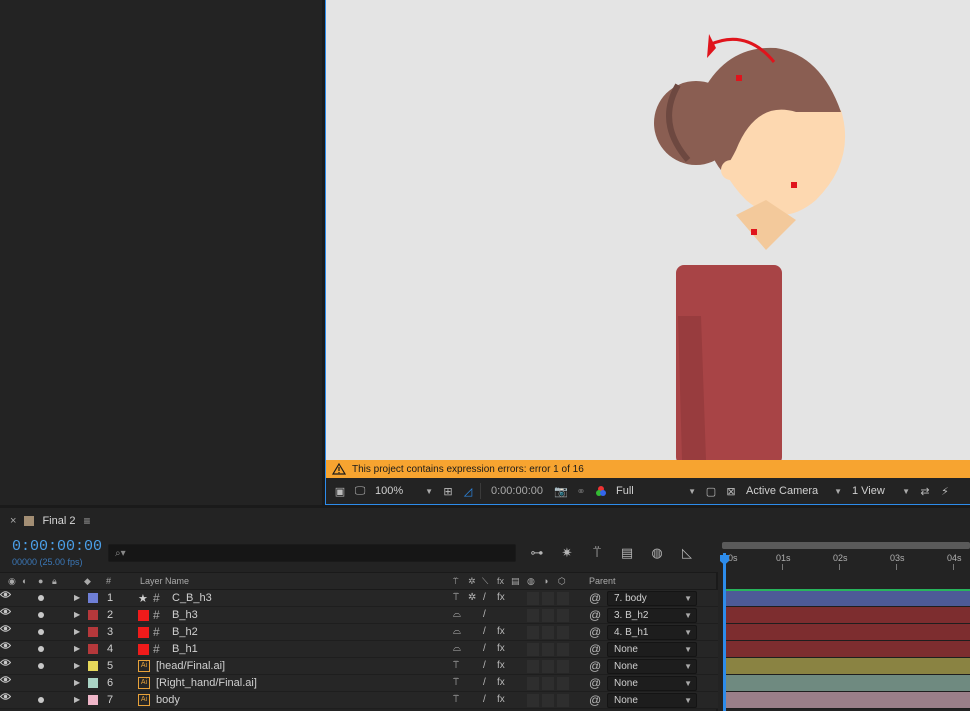 Image resolution: width=970 pixels, height=711 pixels. What do you see at coordinates (24, 581) in the screenshot?
I see `audio-column-icon: ◐` at bounding box center [24, 581].